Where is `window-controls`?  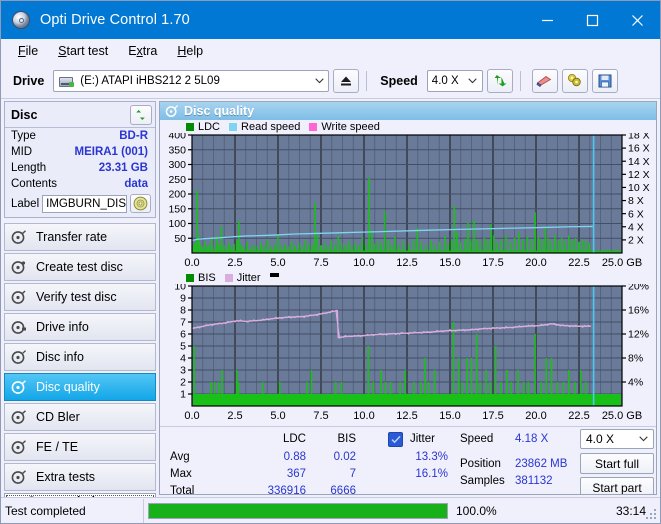 window-controls is located at coordinates (592, 20).